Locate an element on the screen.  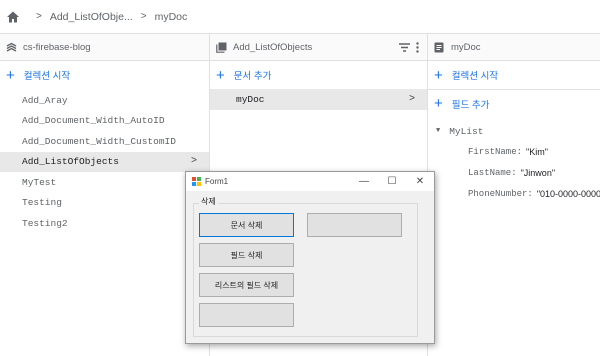
form-title: Form1 is located at coordinates (217, 181).